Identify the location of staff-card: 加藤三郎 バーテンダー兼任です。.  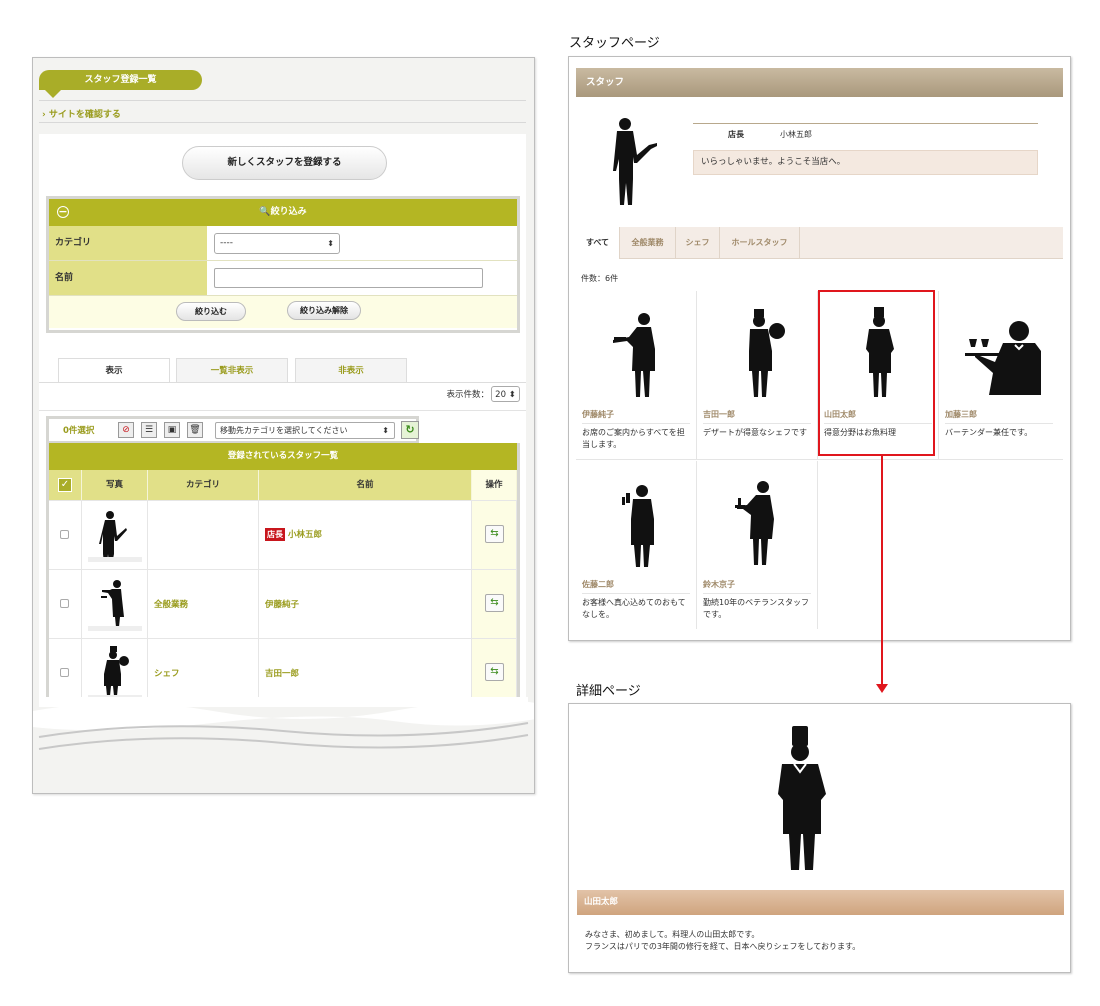
(999, 375).